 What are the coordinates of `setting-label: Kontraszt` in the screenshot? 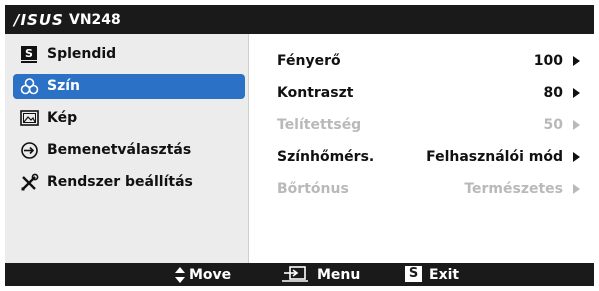 It's located at (315, 93).